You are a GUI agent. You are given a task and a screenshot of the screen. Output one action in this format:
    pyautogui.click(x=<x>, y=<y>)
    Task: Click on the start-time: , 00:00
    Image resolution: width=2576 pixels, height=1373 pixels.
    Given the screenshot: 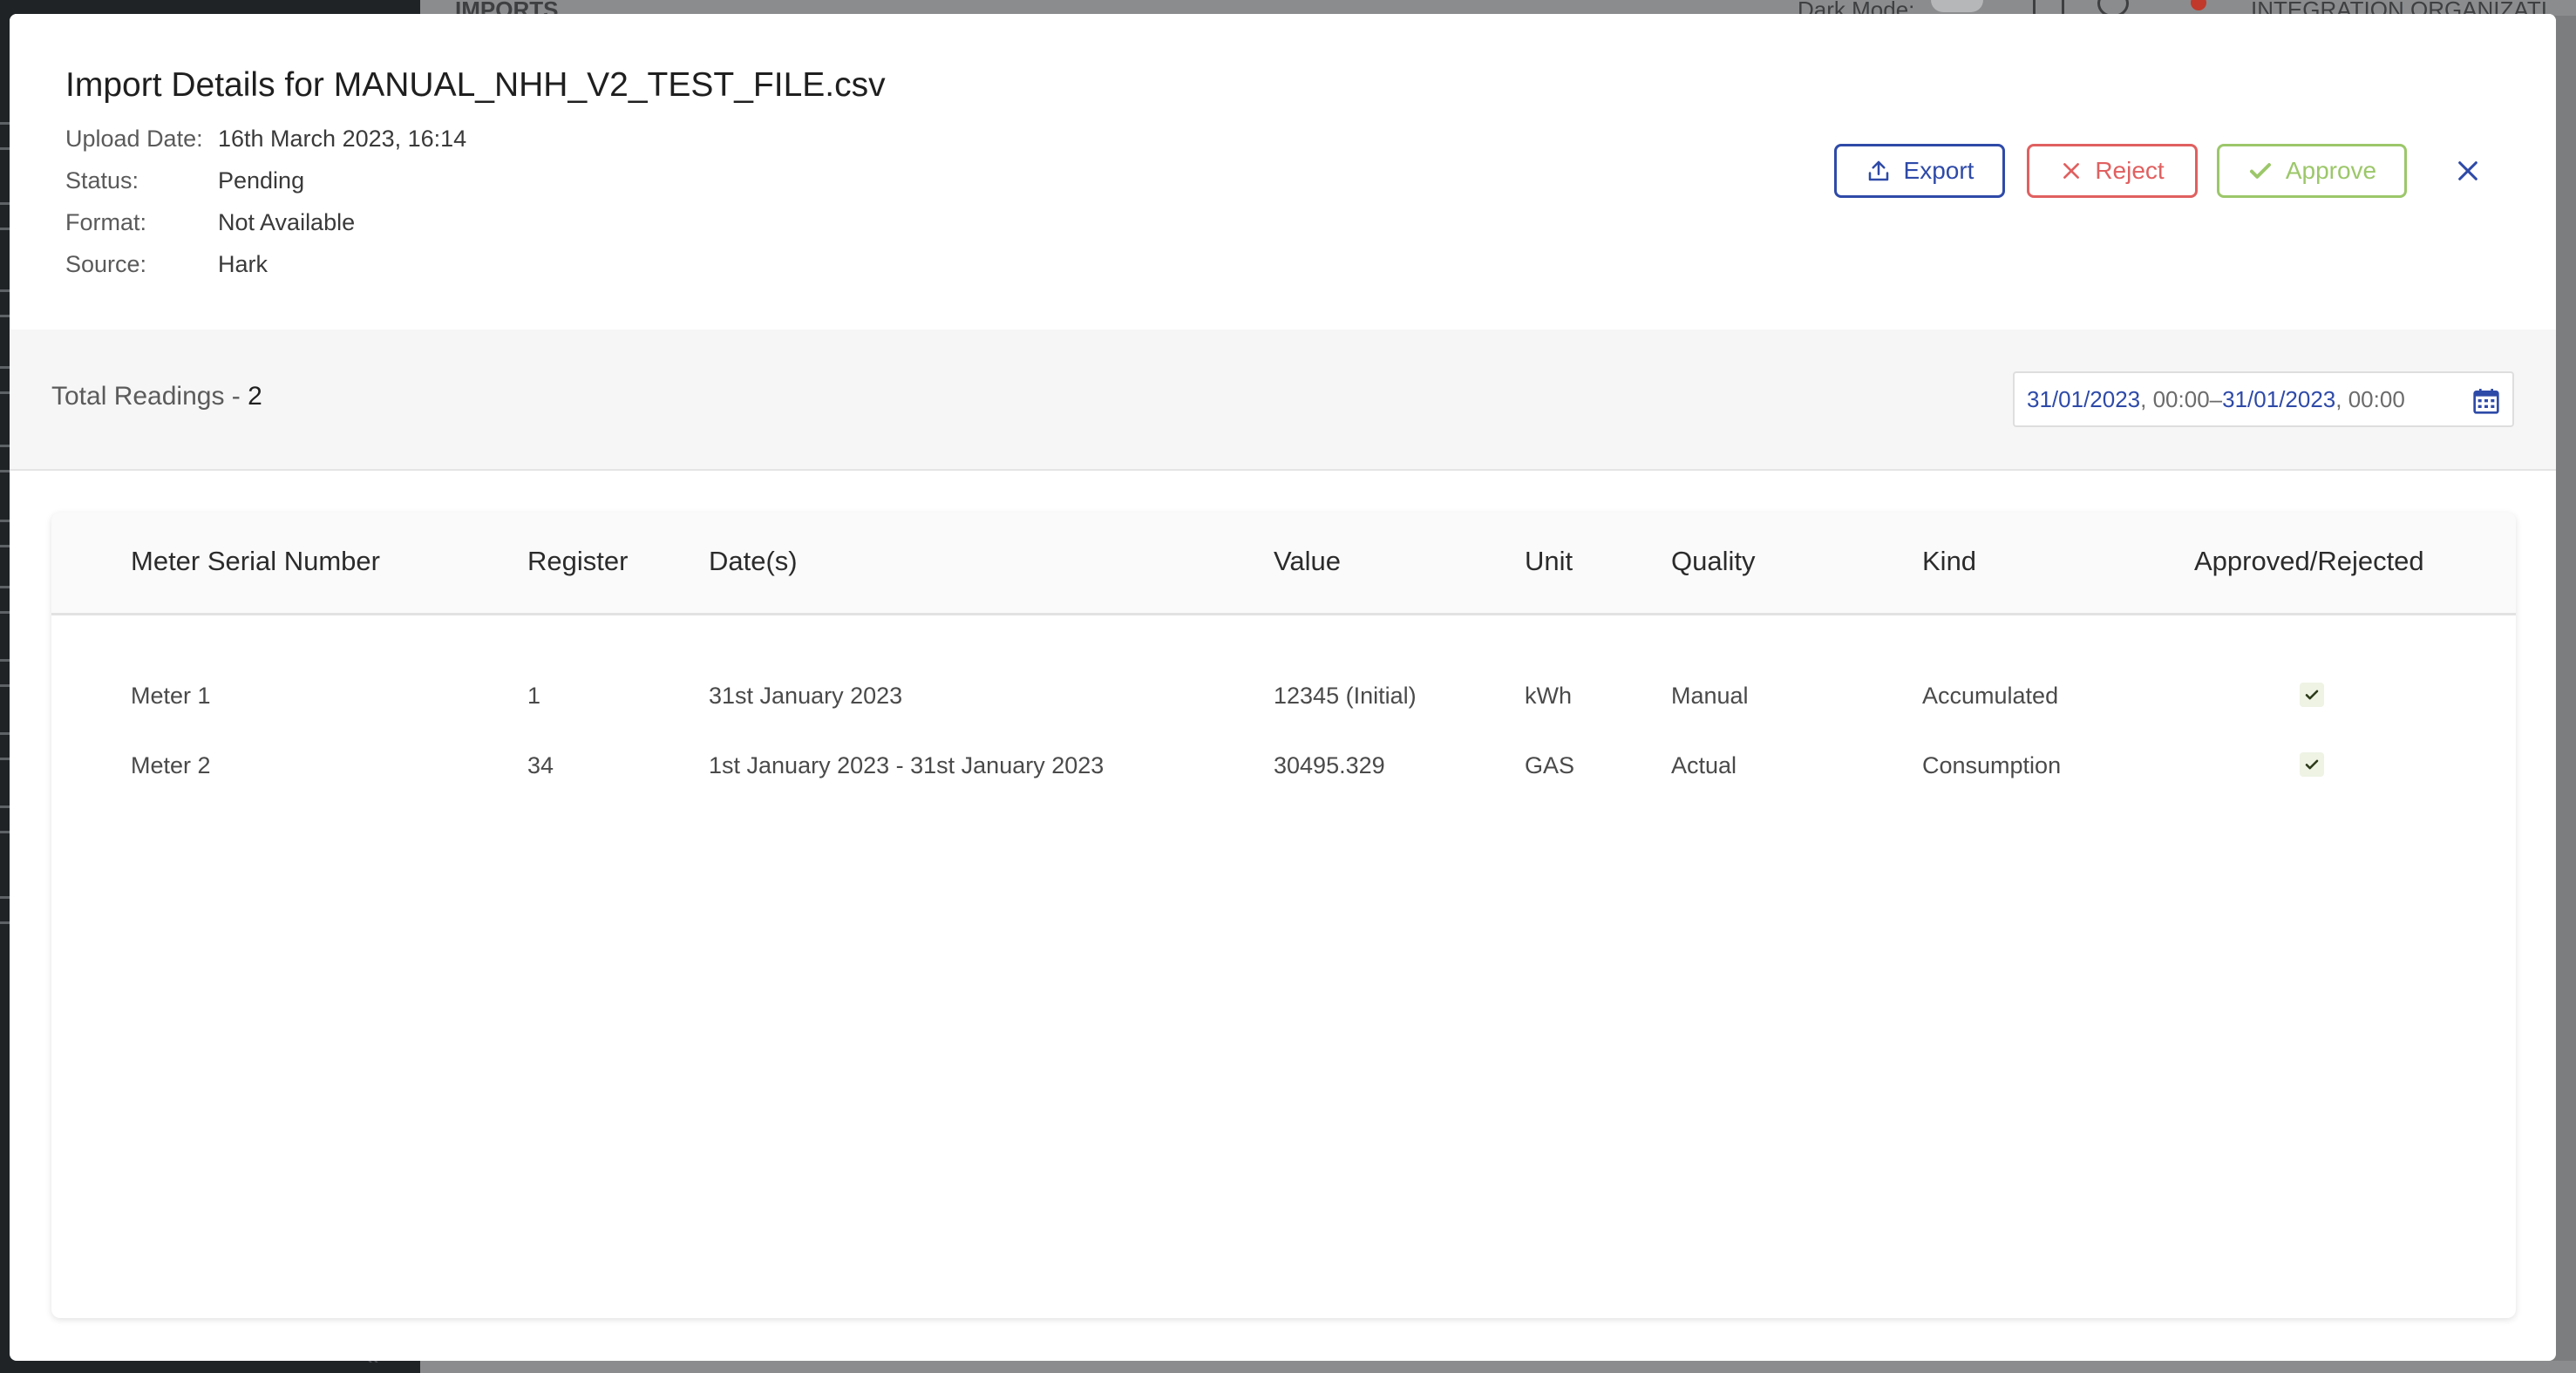 What is the action you would take?
    pyautogui.click(x=2175, y=399)
    